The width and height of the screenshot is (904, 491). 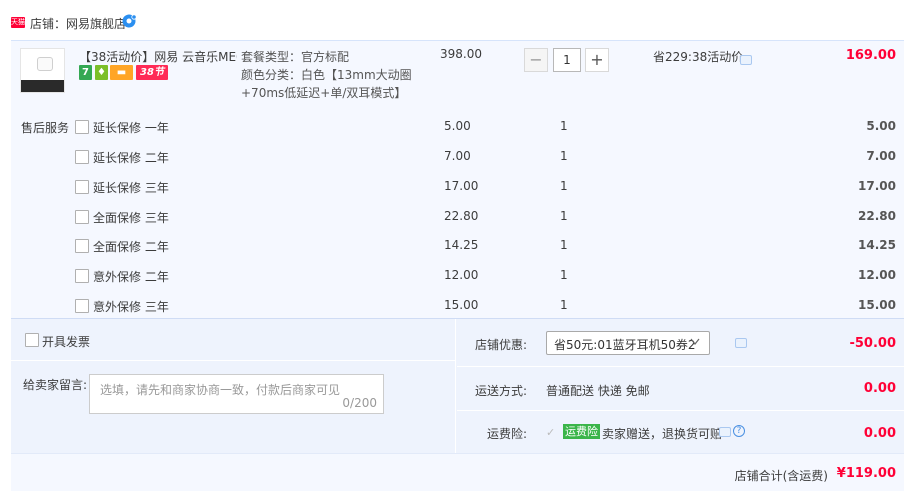 What do you see at coordinates (121, 72) in the screenshot?
I see `payment-icon: ▬` at bounding box center [121, 72].